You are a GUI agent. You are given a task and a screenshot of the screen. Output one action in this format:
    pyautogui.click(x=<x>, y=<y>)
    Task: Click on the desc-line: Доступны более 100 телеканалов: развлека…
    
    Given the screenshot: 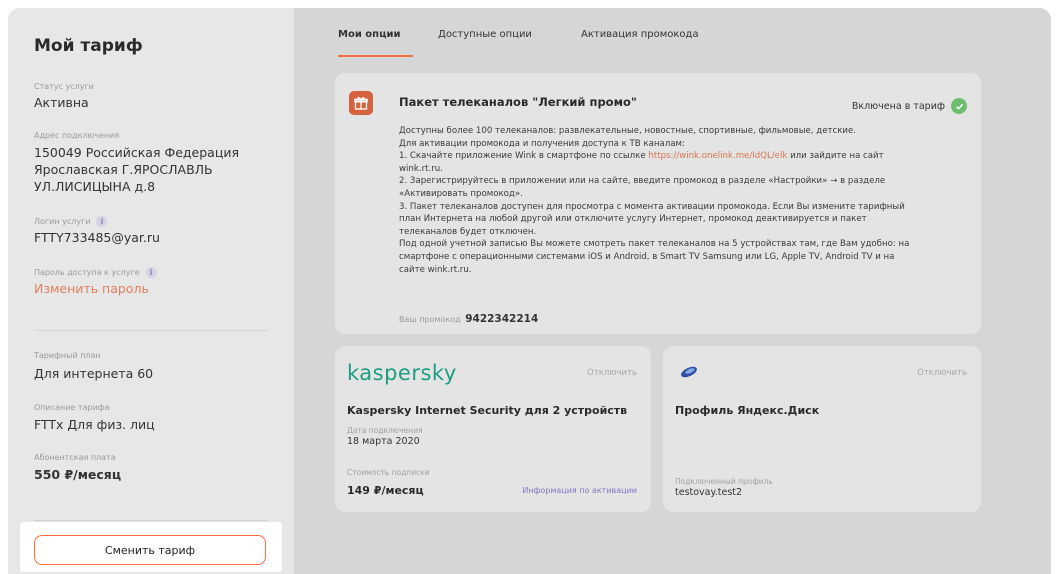 What is the action you would take?
    pyautogui.click(x=628, y=131)
    